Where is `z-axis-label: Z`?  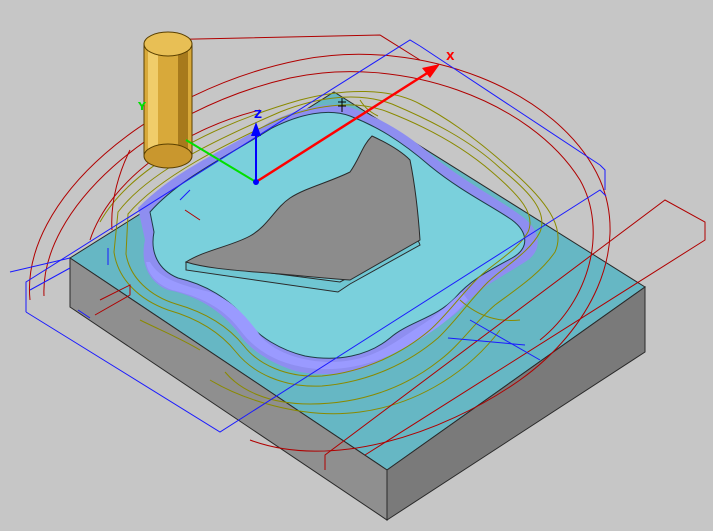
z-axis-label: Z is located at coordinates (258, 114).